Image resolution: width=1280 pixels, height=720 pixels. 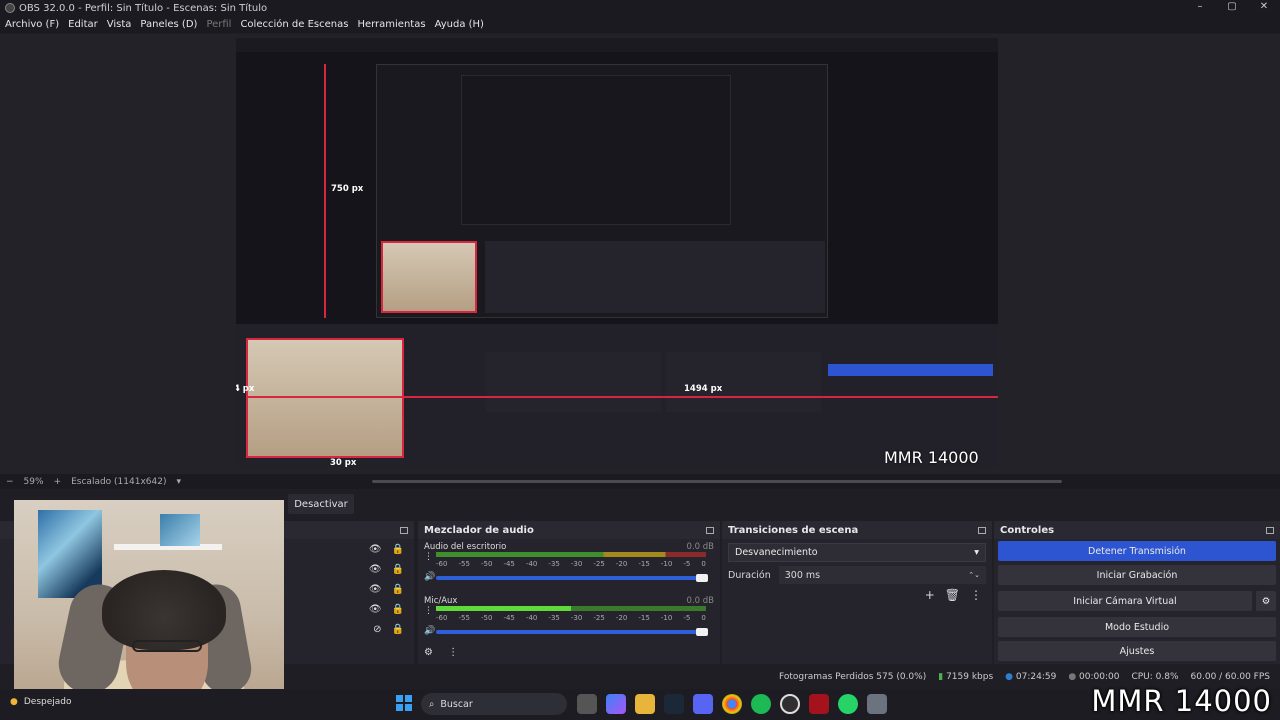 What do you see at coordinates (14, 702) in the screenshot?
I see `sun-icon: ●` at bounding box center [14, 702].